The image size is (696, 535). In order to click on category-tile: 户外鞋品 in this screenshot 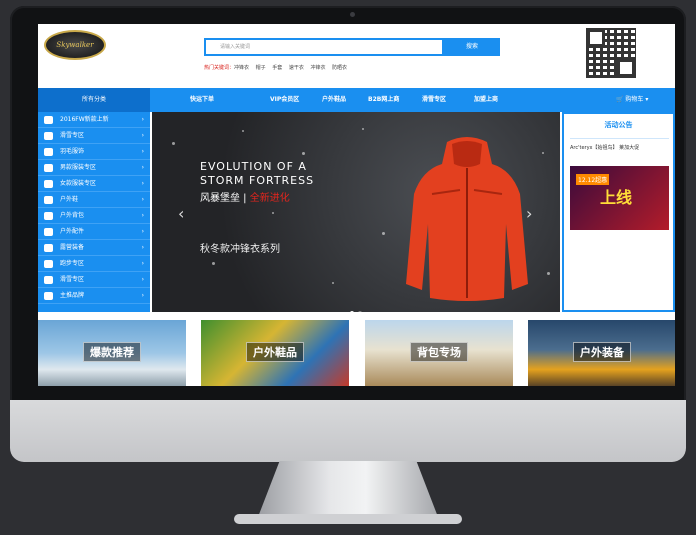, I will do `click(275, 353)`.